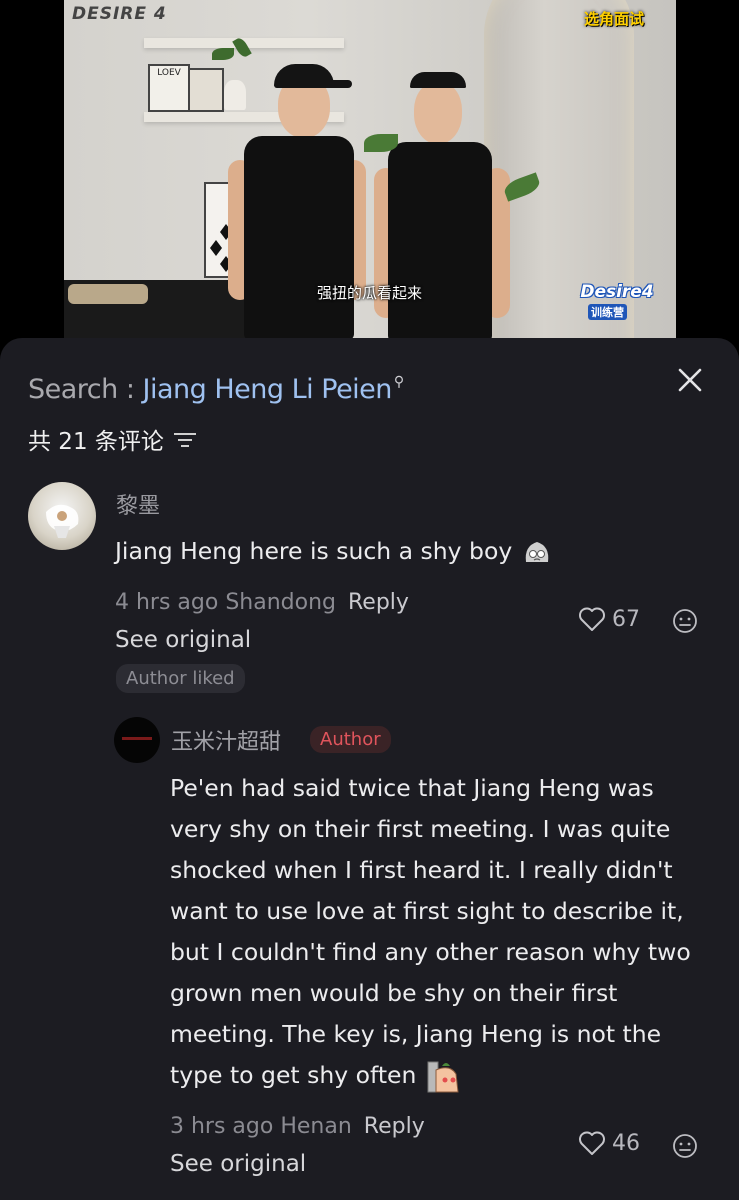 The width and height of the screenshot is (739, 1200). What do you see at coordinates (85, 389) in the screenshot?
I see `search-label: Search :` at bounding box center [85, 389].